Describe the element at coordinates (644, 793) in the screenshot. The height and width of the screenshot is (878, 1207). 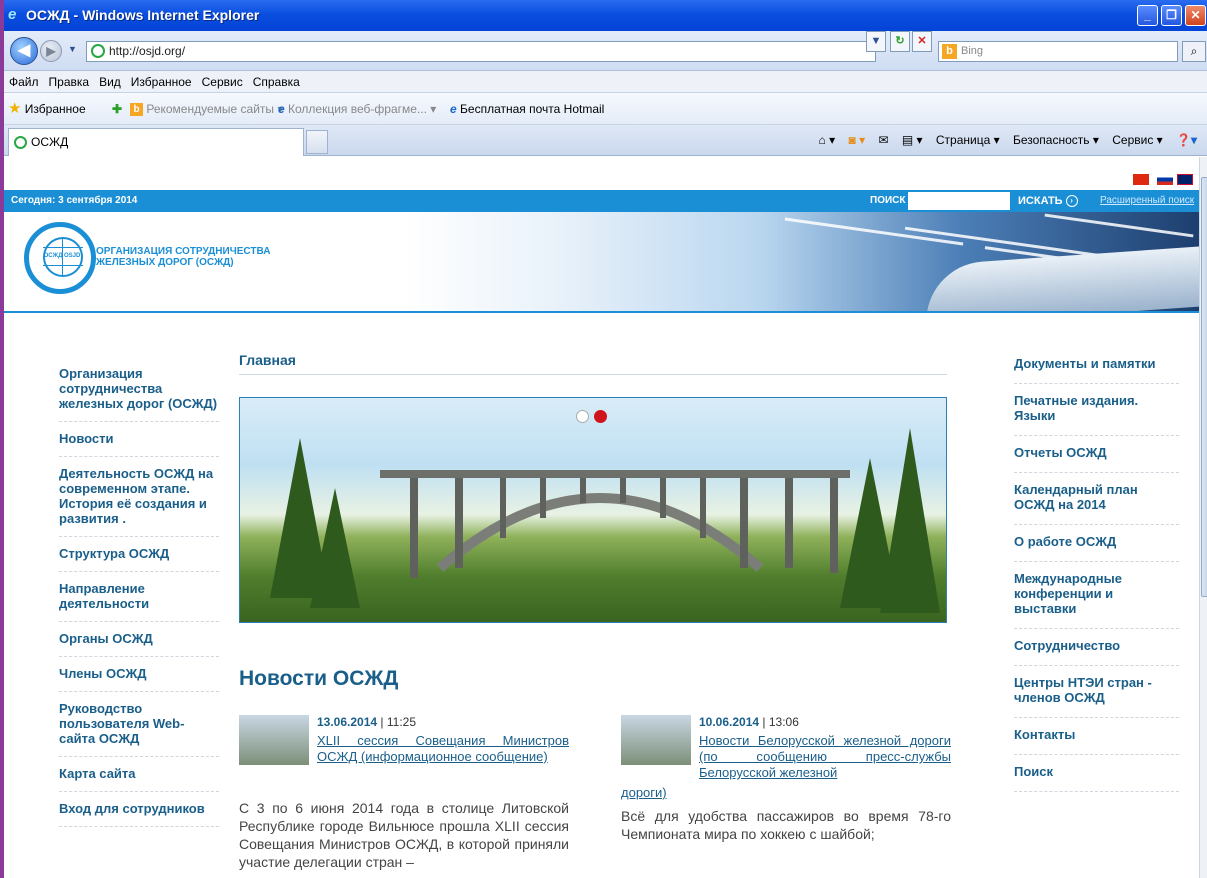
I see `news-title-link-tail: дороги)` at that location.